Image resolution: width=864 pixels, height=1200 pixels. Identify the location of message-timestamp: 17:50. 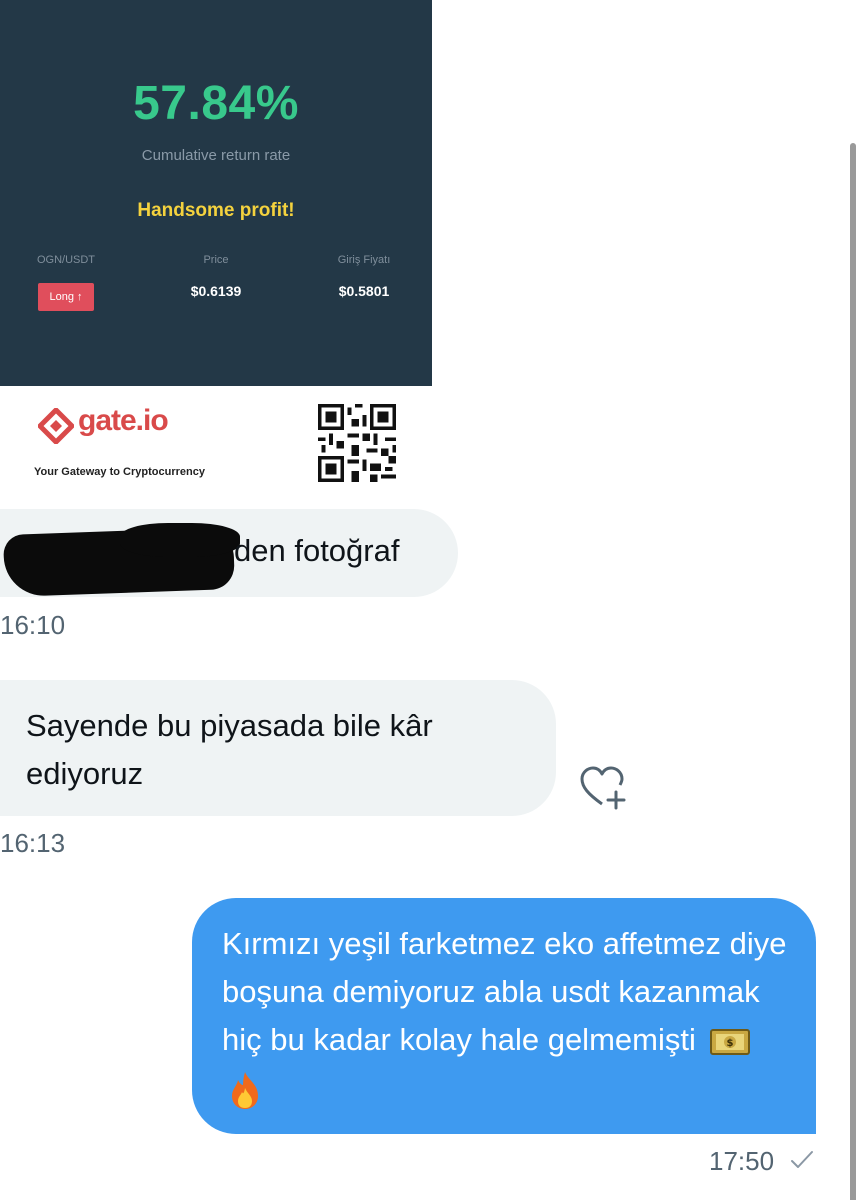
(742, 1161).